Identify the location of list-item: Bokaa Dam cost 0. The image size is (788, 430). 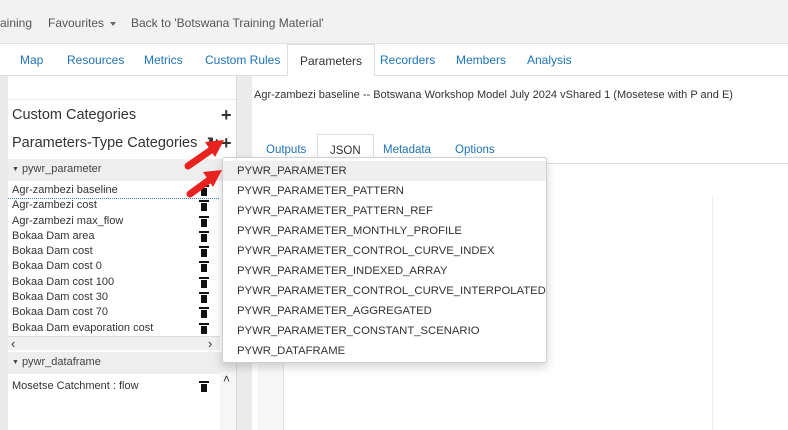
(114, 266).